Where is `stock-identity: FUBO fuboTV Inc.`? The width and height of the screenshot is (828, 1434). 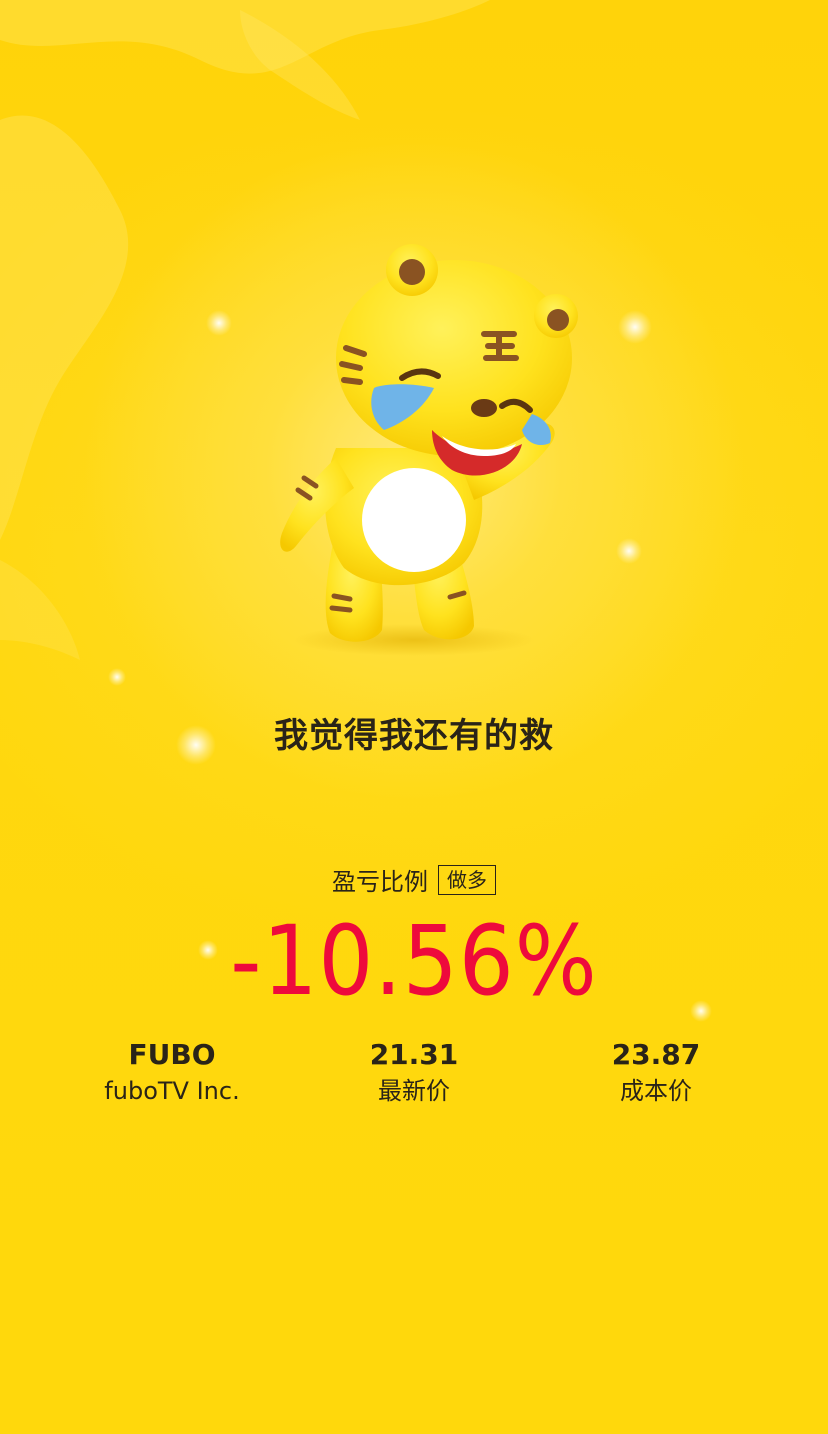
stock-identity: FUBO fuboTV Inc. is located at coordinates (172, 1072).